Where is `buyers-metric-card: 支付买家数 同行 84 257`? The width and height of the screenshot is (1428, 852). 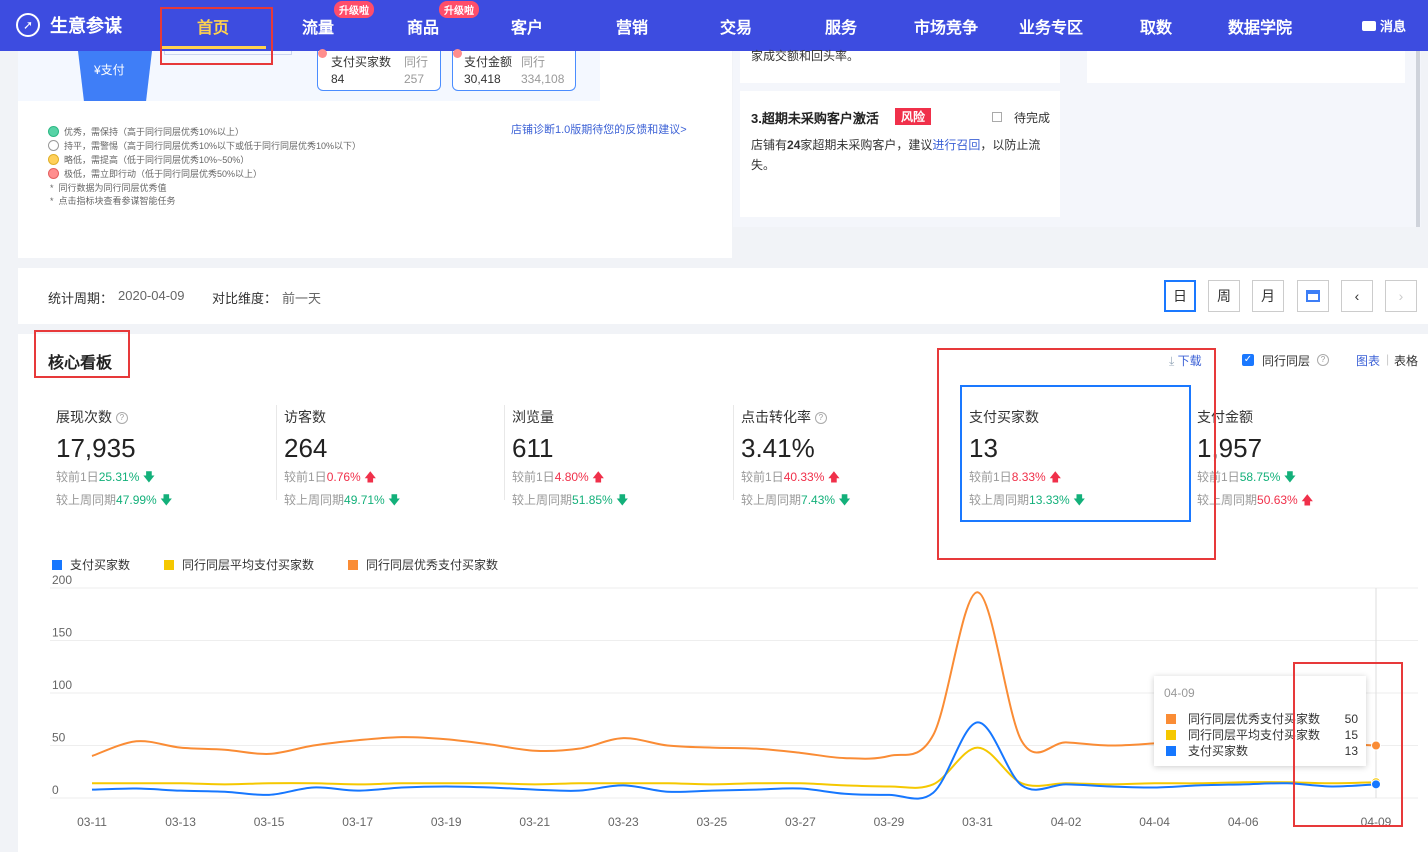 buyers-metric-card: 支付买家数 同行 84 257 is located at coordinates (379, 70).